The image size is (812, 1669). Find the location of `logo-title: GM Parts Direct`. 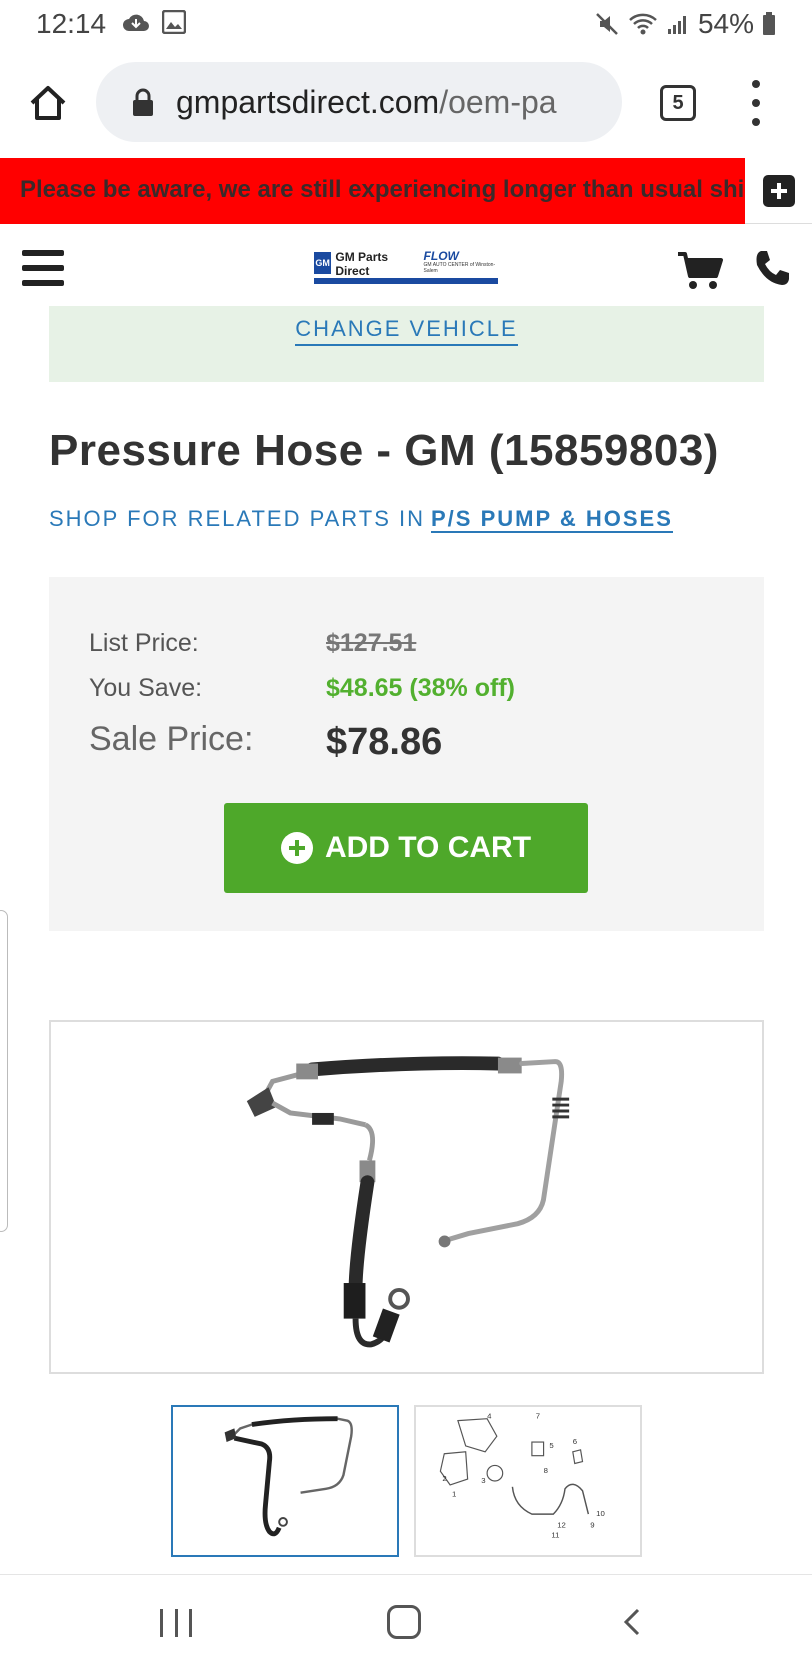

logo-title: GM Parts Direct is located at coordinates (362, 264).